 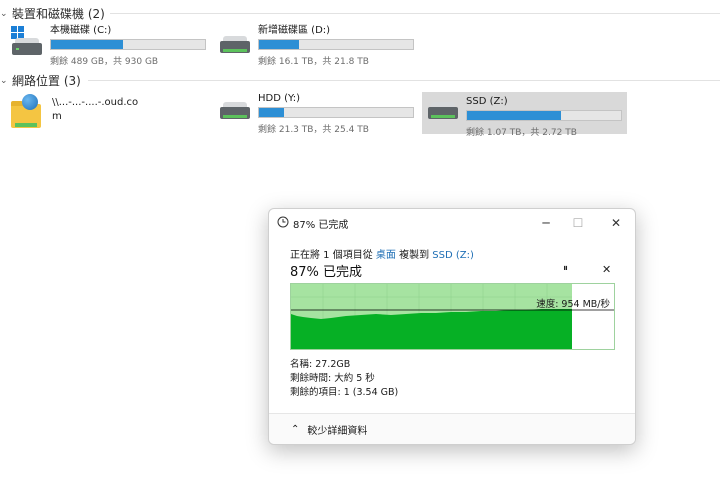 I want to click on devices-group-label: 裝置和磁碟機 (2), so click(x=58, y=14).